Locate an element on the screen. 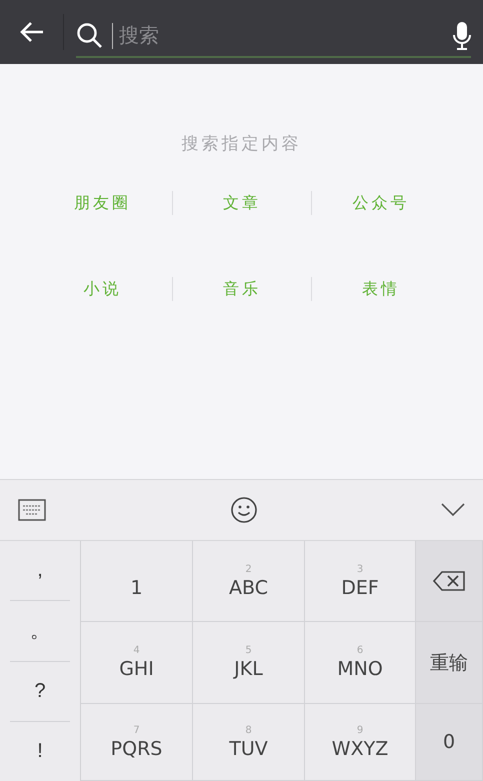 This screenshot has width=483, height=781. back-arrow-icon is located at coordinates (31, 32).